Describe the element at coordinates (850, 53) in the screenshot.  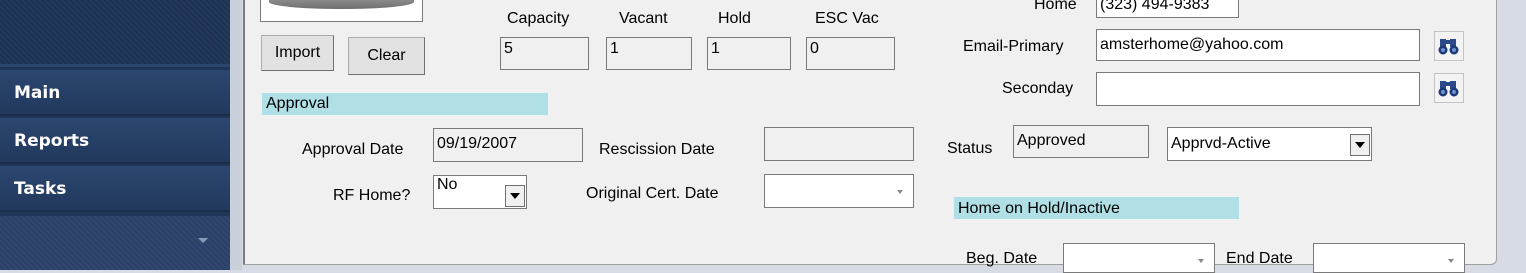
I see `esc-vac-field: 0` at that location.